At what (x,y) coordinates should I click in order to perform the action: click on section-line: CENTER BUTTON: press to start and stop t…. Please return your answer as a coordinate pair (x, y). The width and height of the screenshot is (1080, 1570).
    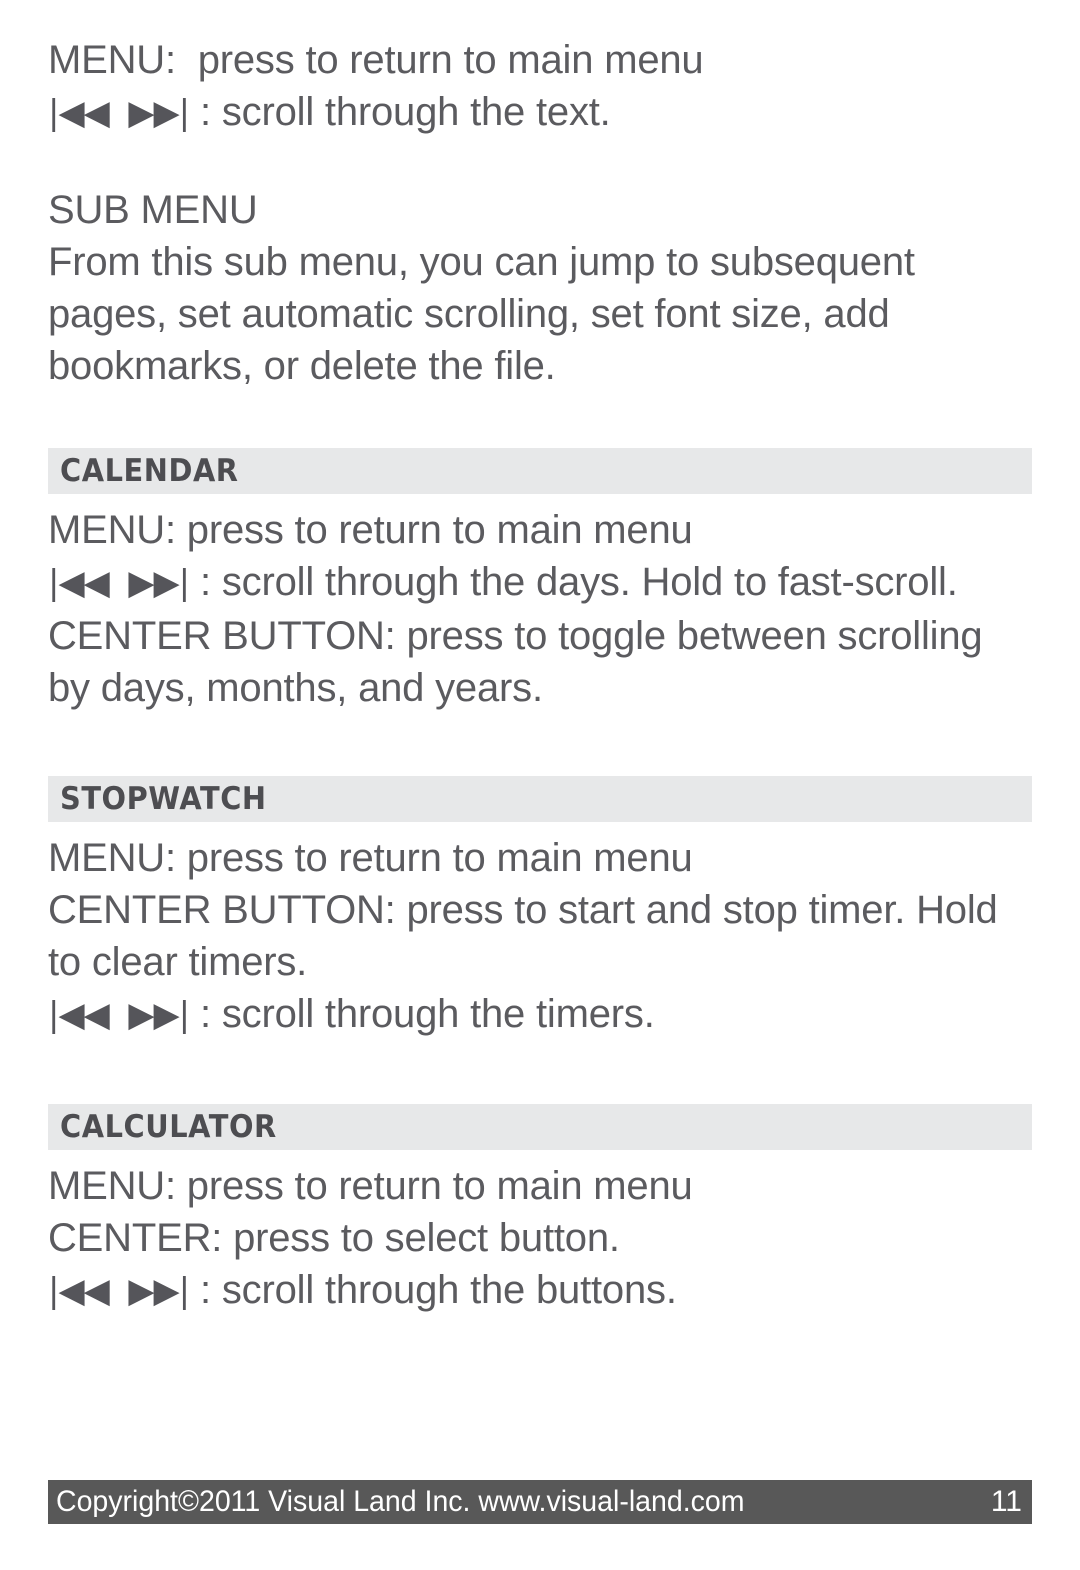
    Looking at the image, I should click on (528, 936).